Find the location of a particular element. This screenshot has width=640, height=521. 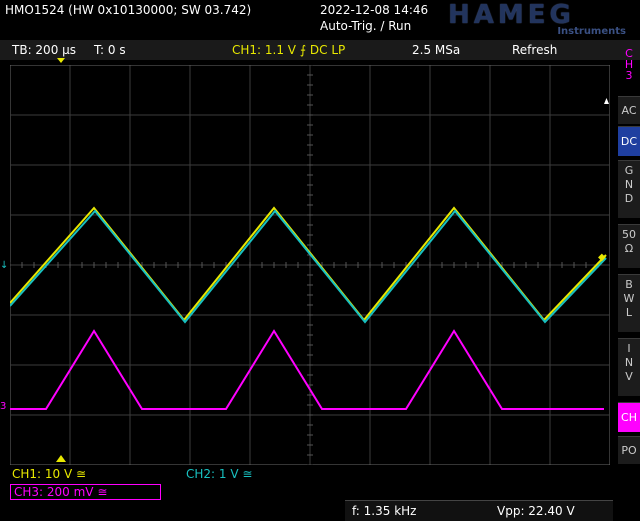

ch3-scale: CH3: 200 mV ≅ is located at coordinates (85, 492).